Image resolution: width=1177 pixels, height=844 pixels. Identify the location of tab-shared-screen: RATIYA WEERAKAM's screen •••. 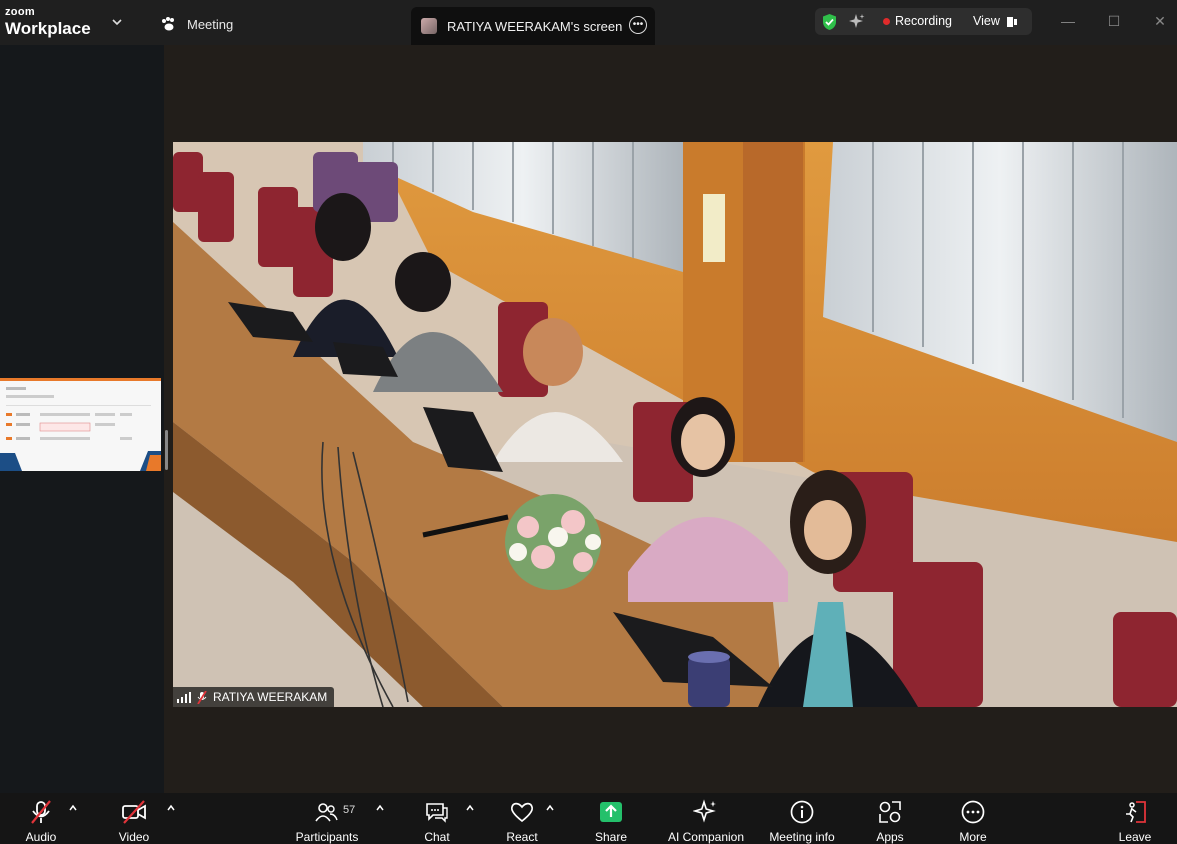
(533, 26).